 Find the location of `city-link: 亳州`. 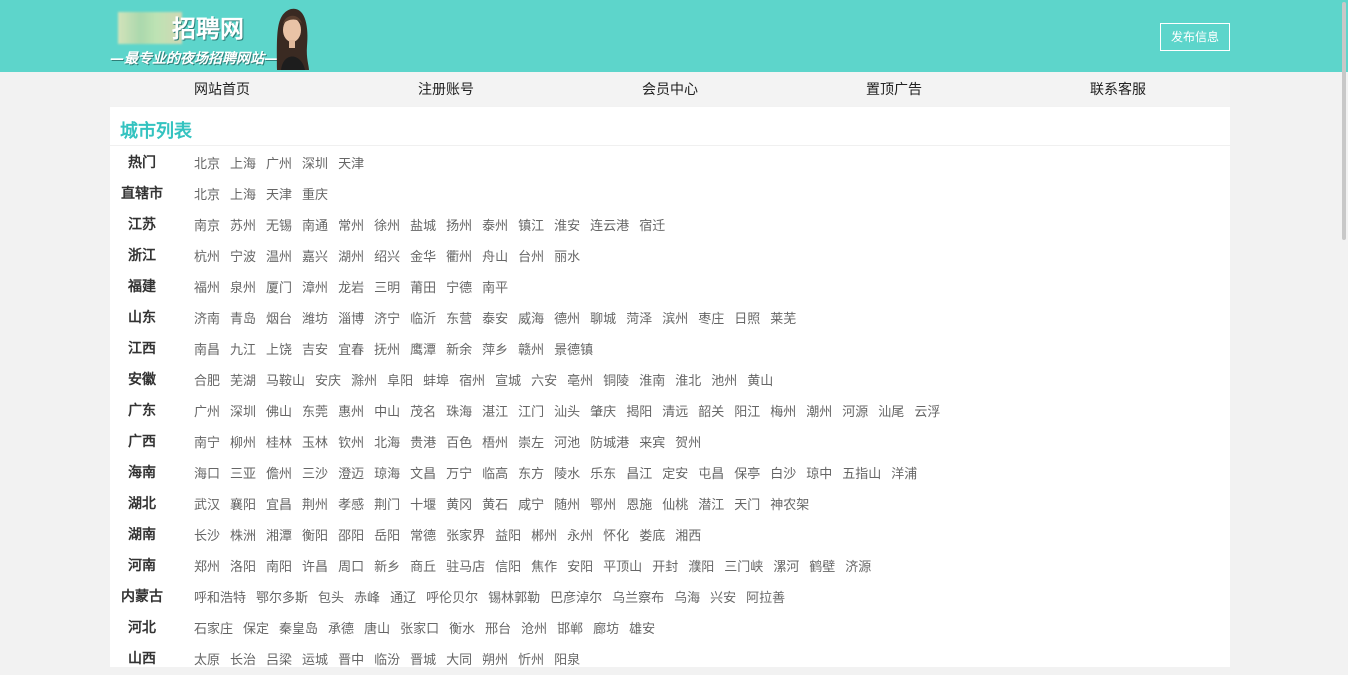

city-link: 亳州 is located at coordinates (580, 380).